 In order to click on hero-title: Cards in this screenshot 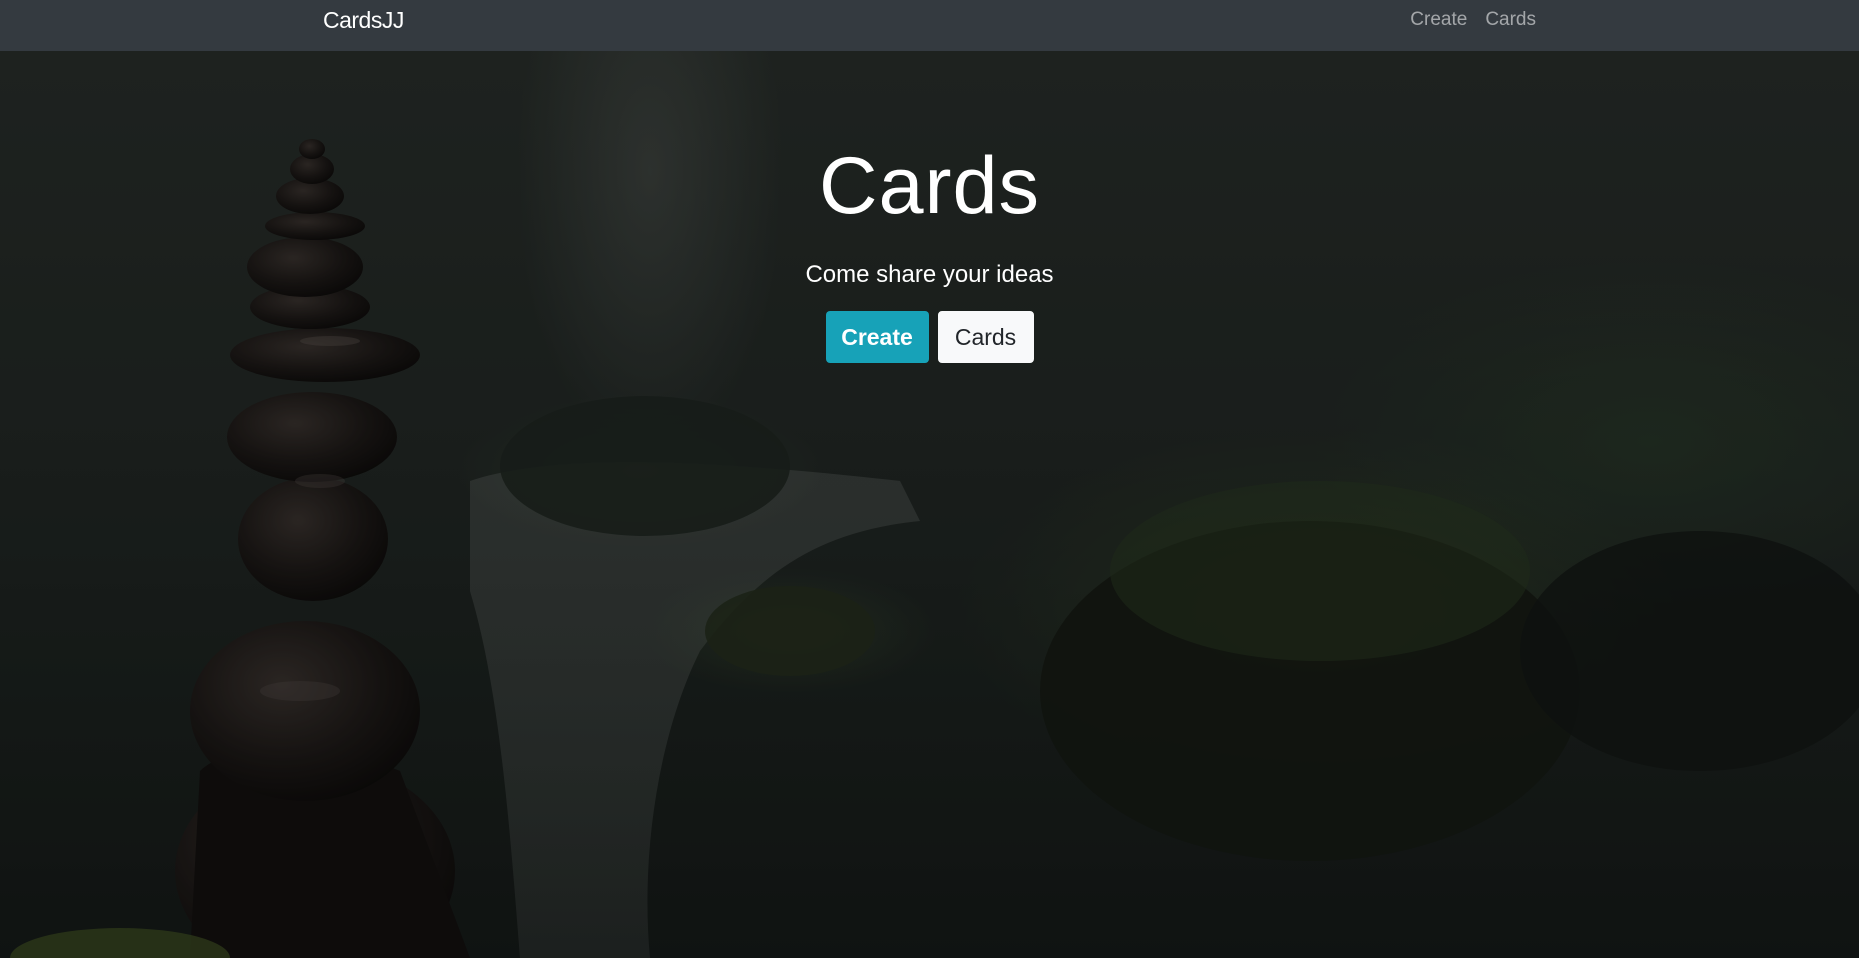, I will do `click(929, 186)`.